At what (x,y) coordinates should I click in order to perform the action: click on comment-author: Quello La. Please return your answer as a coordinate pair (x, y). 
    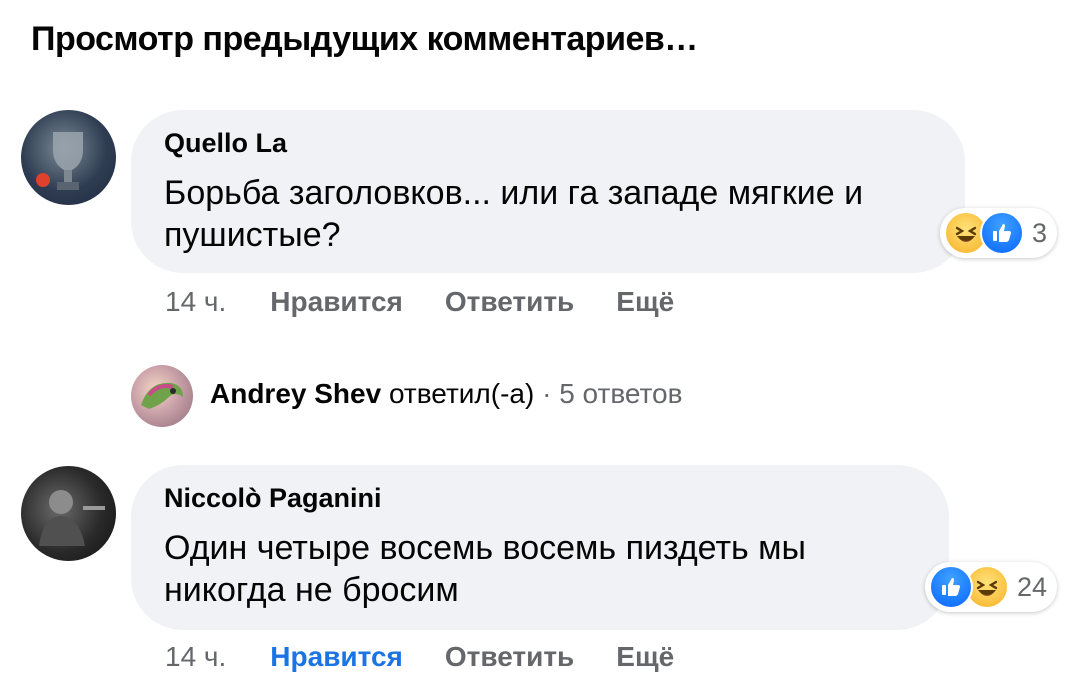
    Looking at the image, I should click on (225, 143).